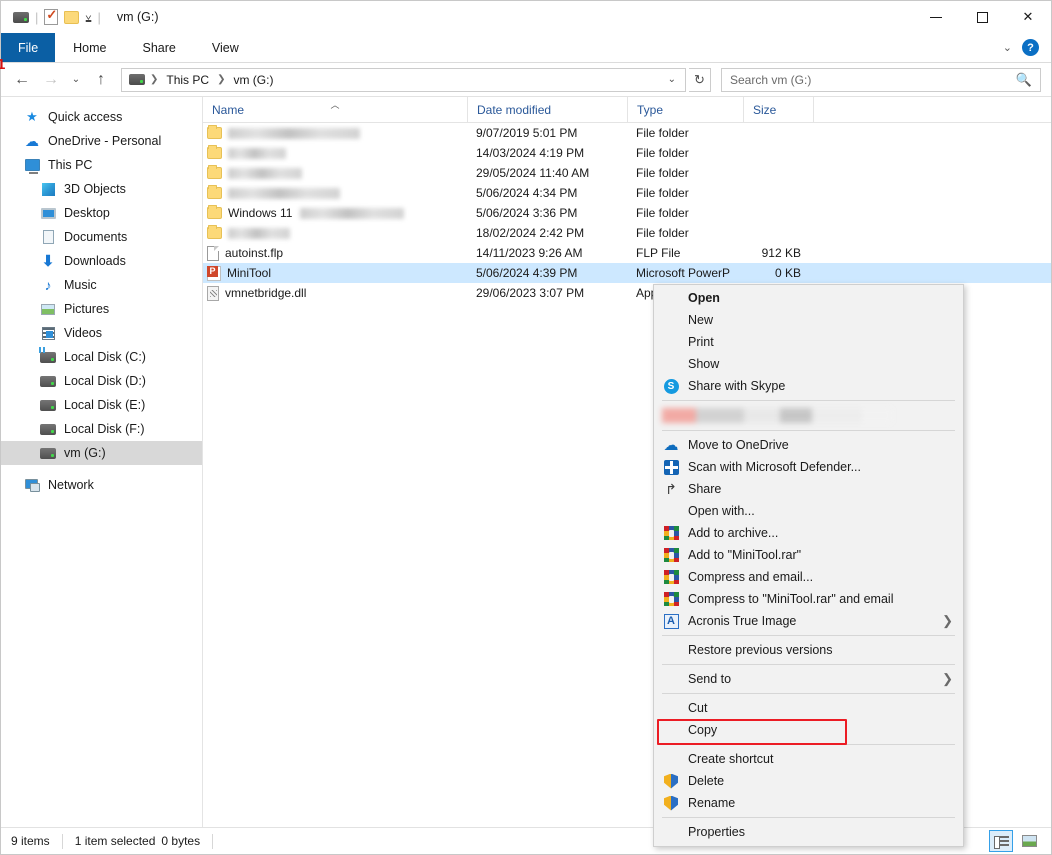 This screenshot has height=855, width=1052. What do you see at coordinates (101, 165) in the screenshot?
I see `sidebar-item-this-pc: This PC` at bounding box center [101, 165].